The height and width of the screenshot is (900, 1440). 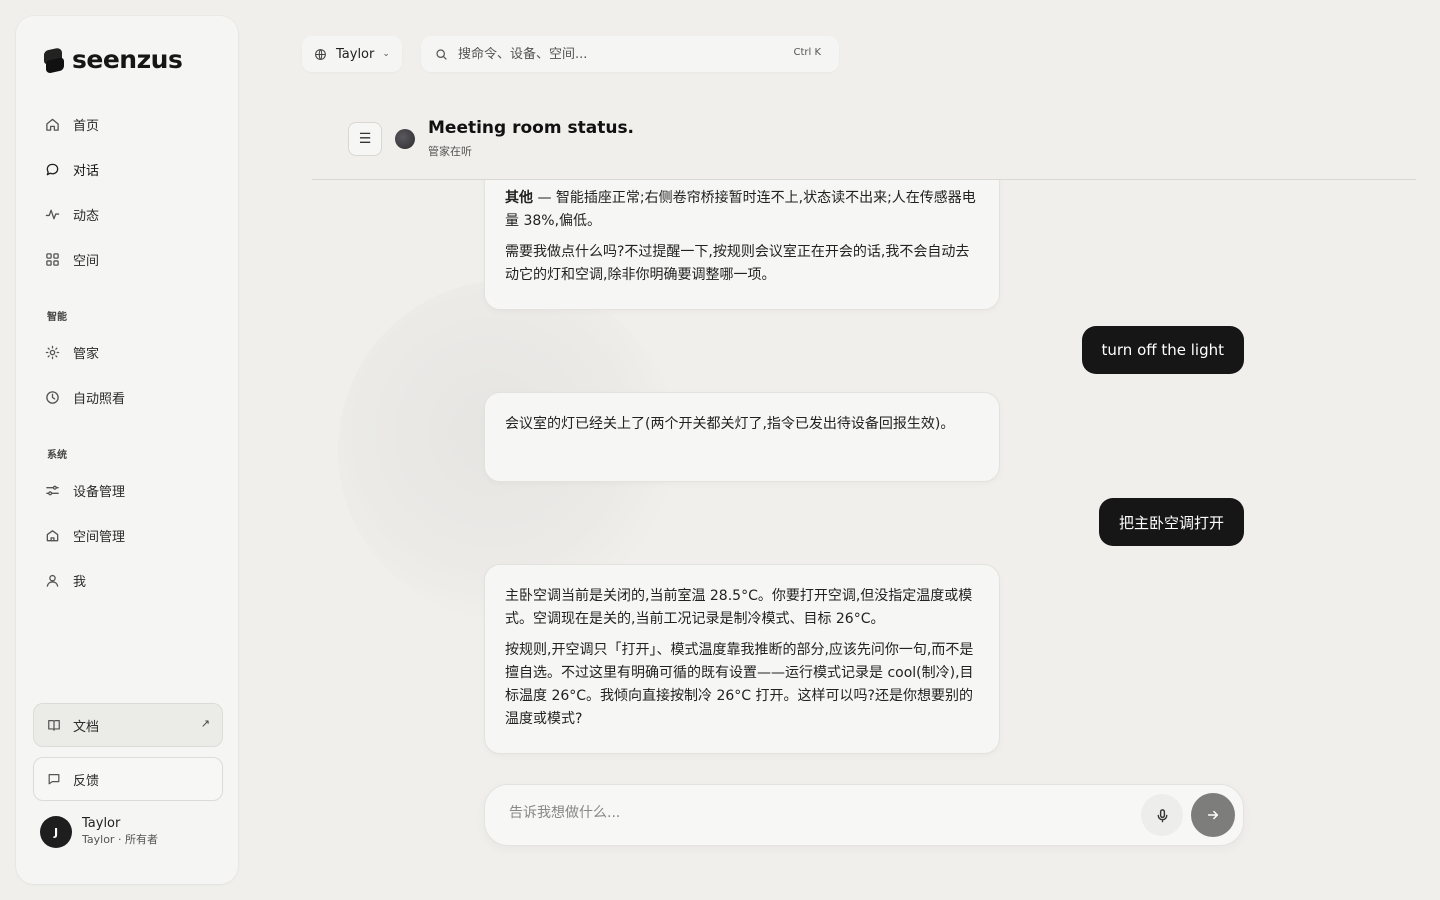 I want to click on arrow-right-icon, so click(x=1213, y=815).